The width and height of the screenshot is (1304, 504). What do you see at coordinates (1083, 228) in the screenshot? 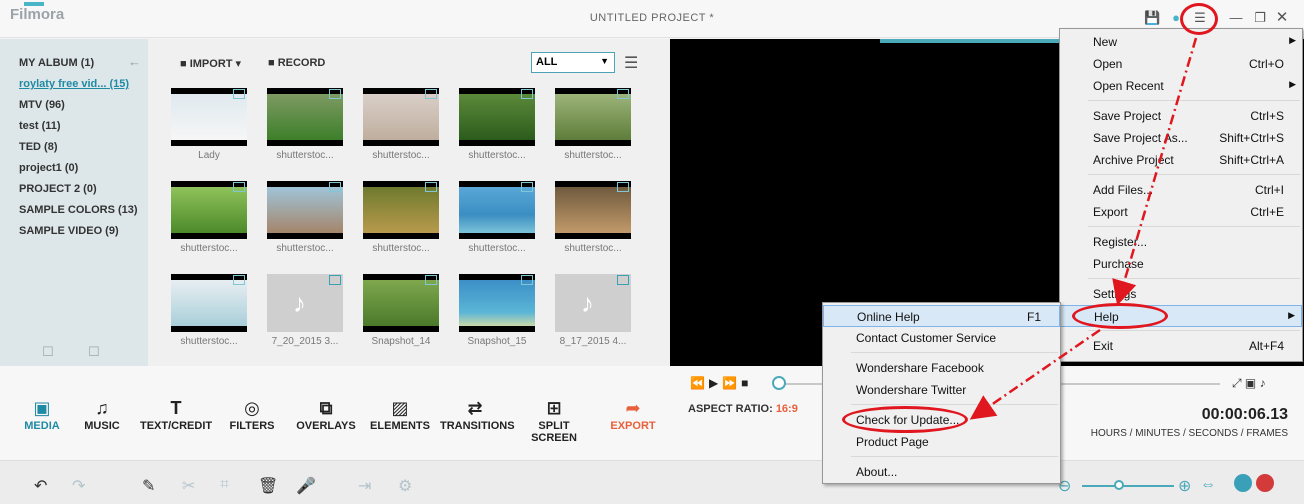
I see `annotation-arrows` at bounding box center [1083, 228].